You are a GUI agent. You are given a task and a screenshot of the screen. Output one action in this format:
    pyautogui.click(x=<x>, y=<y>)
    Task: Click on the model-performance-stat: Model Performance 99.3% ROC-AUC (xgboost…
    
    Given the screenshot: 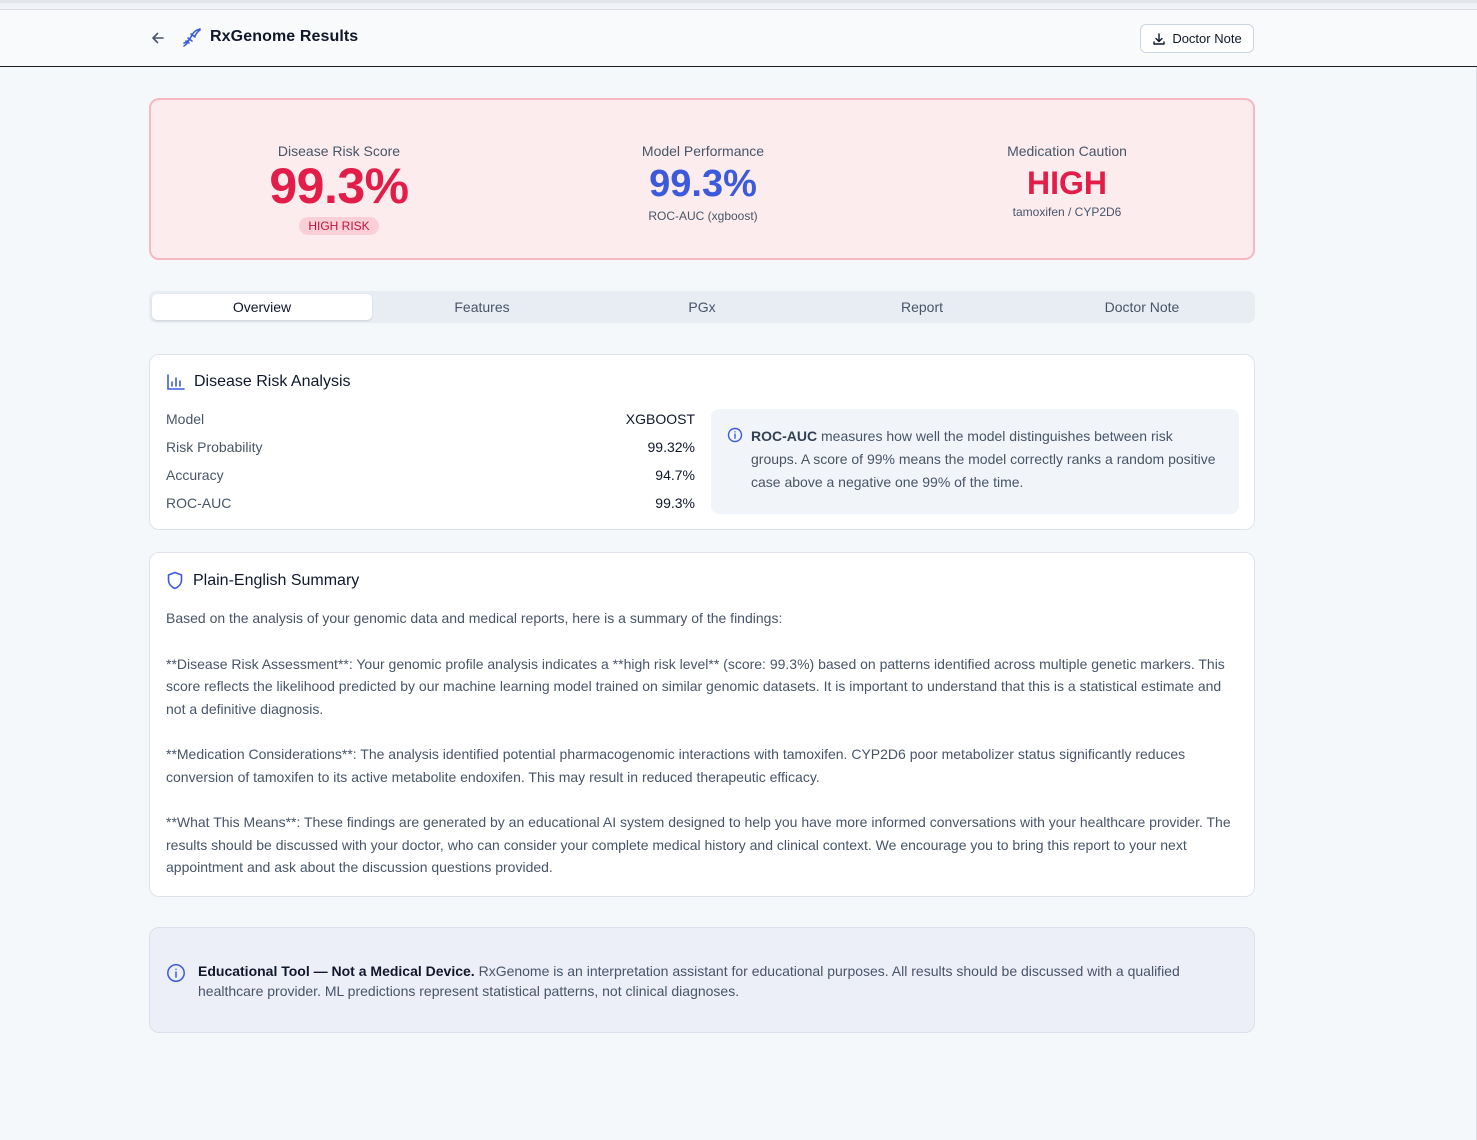 What is the action you would take?
    pyautogui.click(x=703, y=183)
    